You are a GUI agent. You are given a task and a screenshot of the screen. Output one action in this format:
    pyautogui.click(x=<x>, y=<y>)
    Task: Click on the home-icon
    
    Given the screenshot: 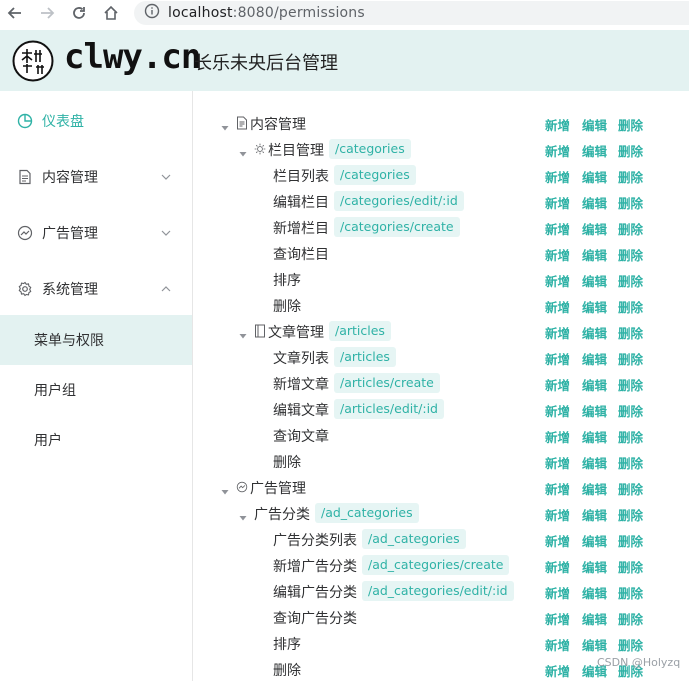 What is the action you would take?
    pyautogui.click(x=111, y=13)
    